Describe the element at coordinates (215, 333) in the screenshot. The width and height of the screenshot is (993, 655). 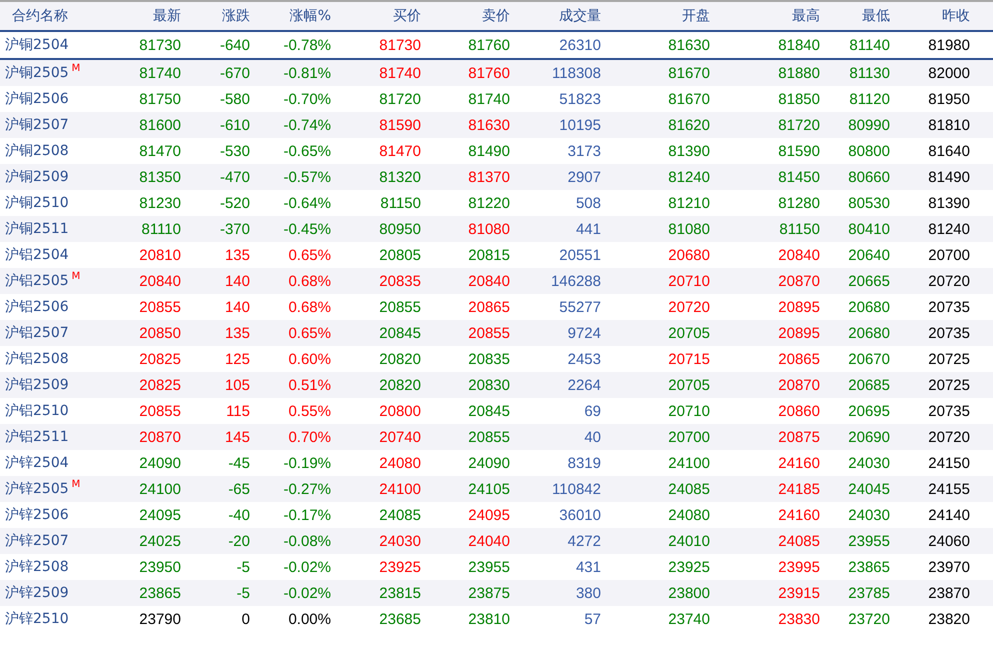
I see `table-cell: 135` at that location.